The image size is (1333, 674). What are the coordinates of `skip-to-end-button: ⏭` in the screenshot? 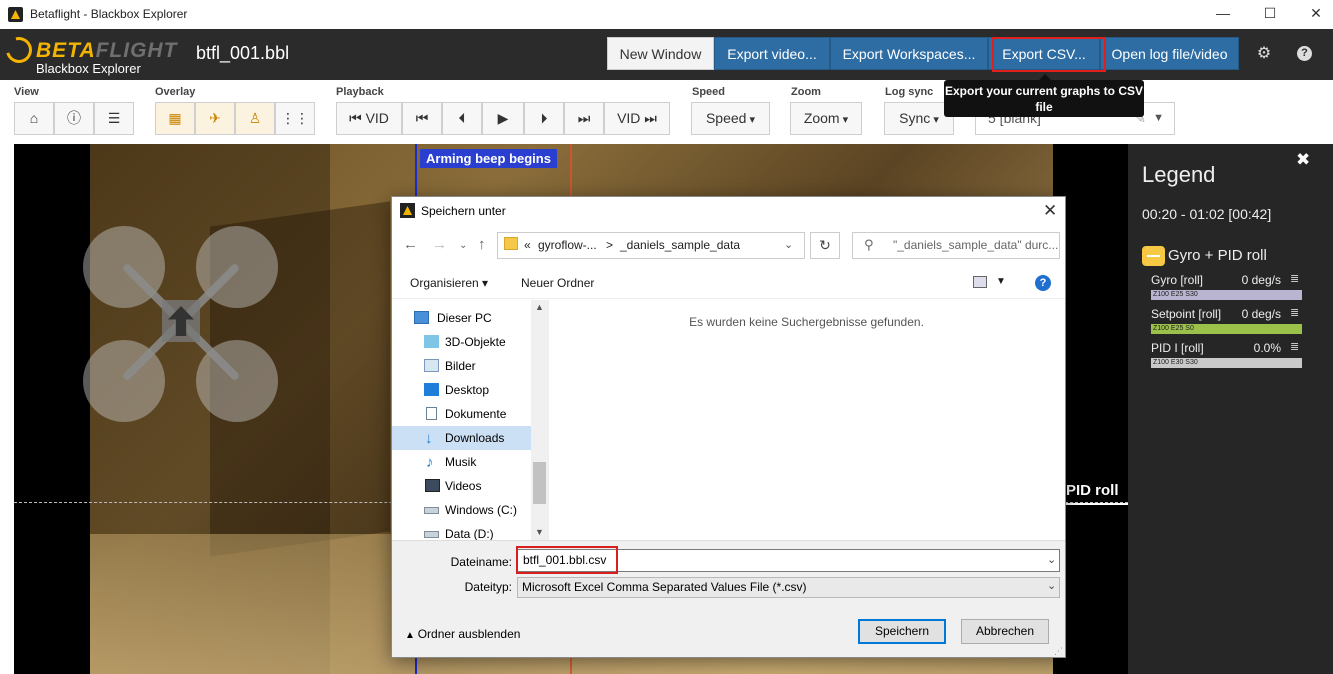 It's located at (584, 118).